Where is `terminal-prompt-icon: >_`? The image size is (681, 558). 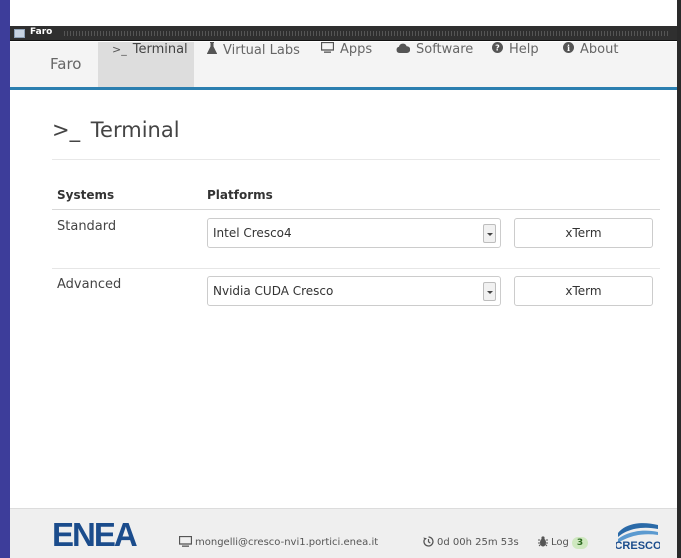 terminal-prompt-icon: >_ is located at coordinates (66, 130).